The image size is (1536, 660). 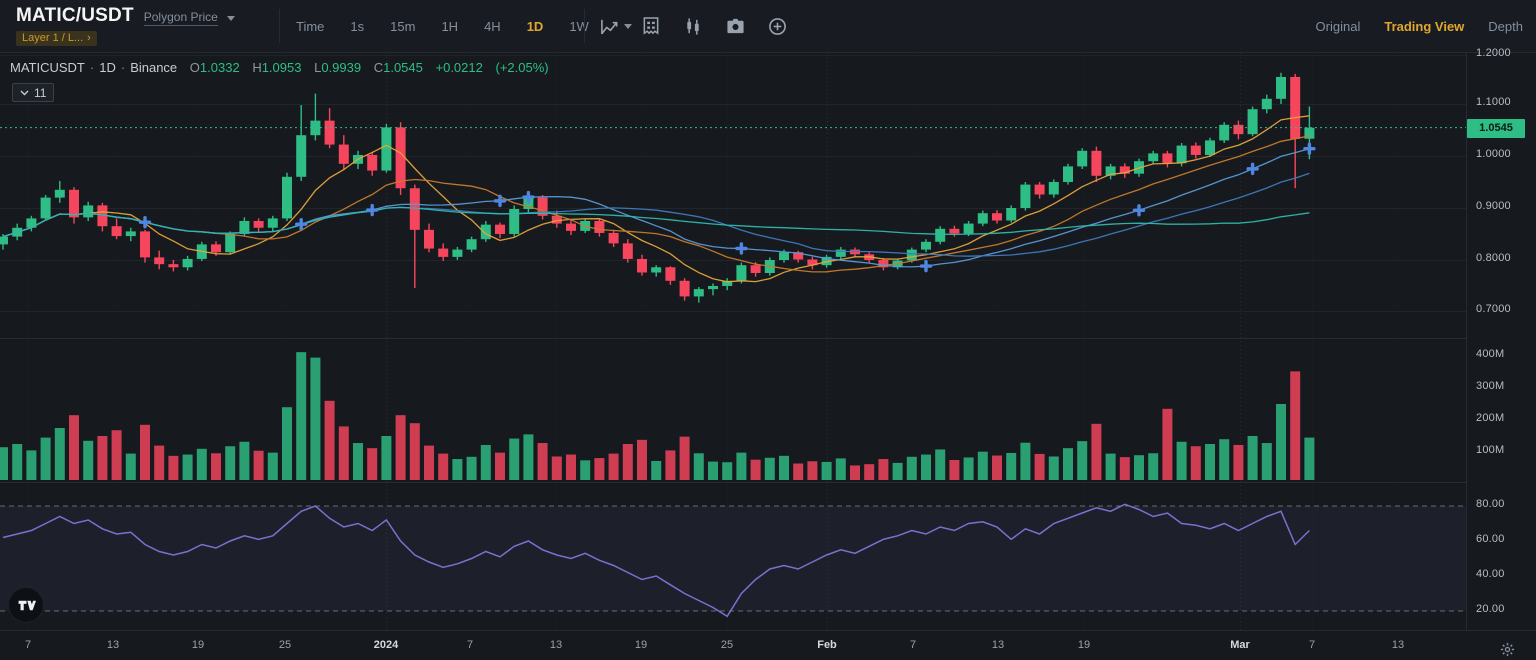 I want to click on close-label: C, so click(x=378, y=67).